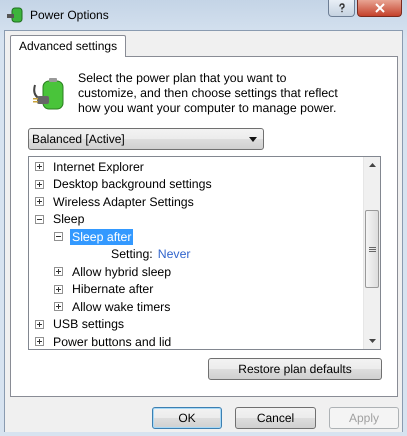  What do you see at coordinates (122, 272) in the screenshot?
I see `tree-item: Allow hybrid sleep` at bounding box center [122, 272].